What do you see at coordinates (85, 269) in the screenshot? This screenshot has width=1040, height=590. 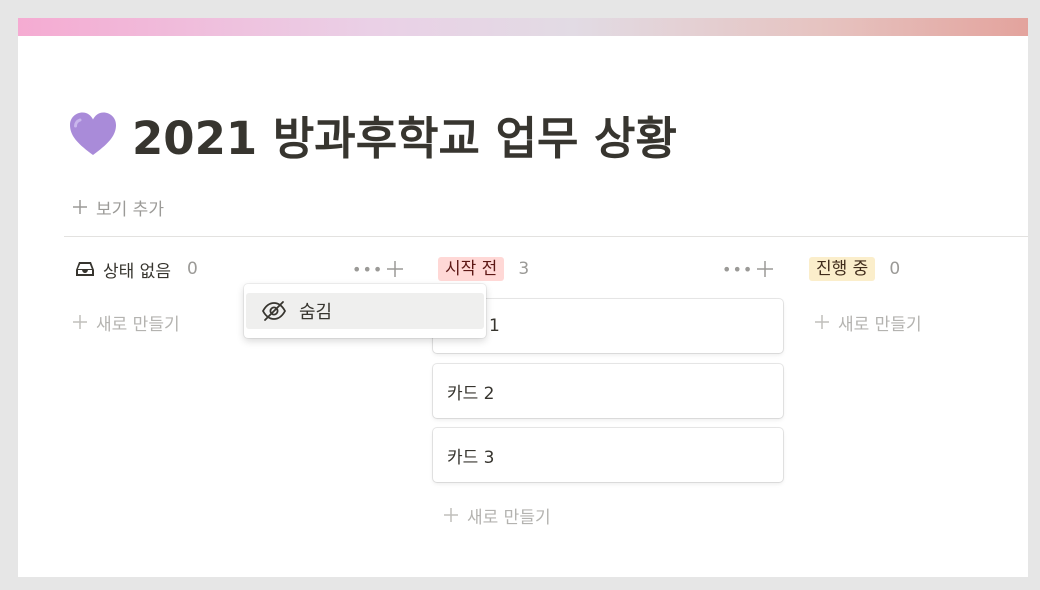 I see `inbox-icon` at bounding box center [85, 269].